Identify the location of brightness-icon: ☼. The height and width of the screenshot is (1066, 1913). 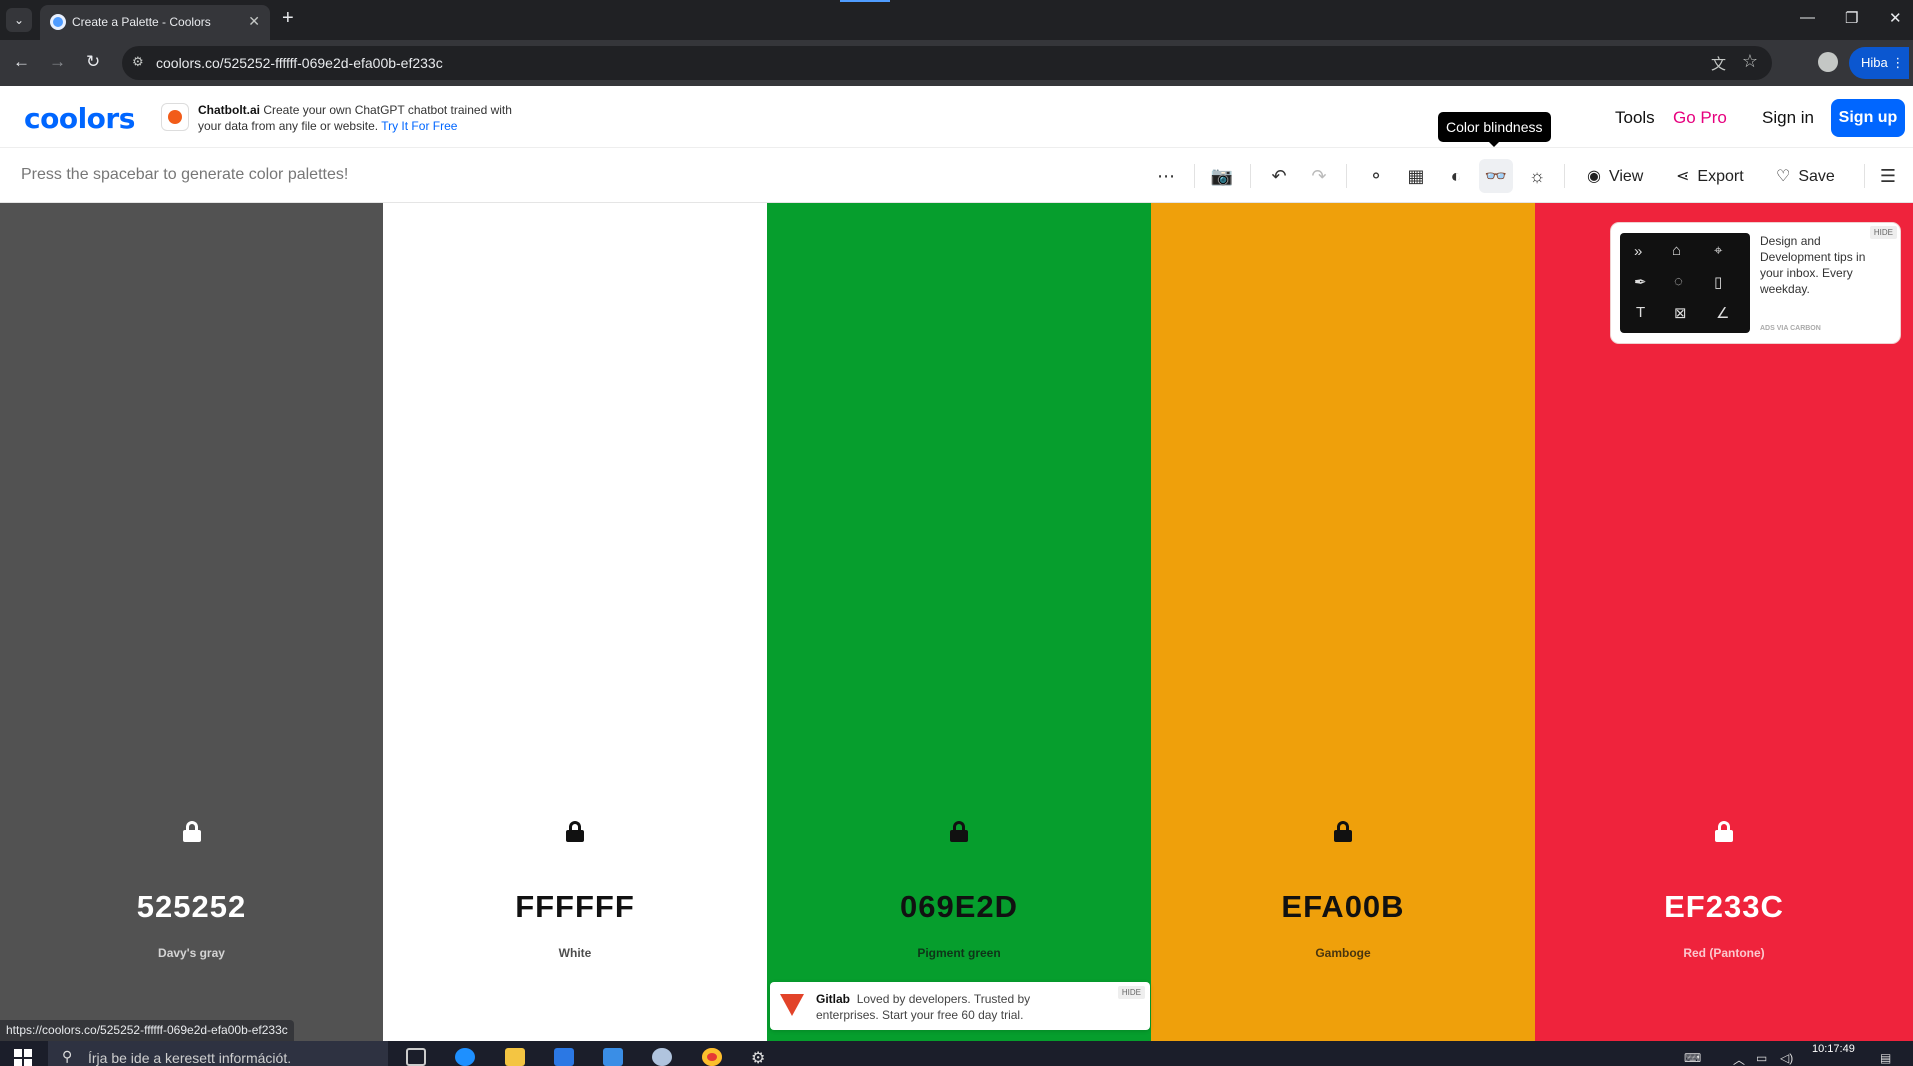
(1537, 176).